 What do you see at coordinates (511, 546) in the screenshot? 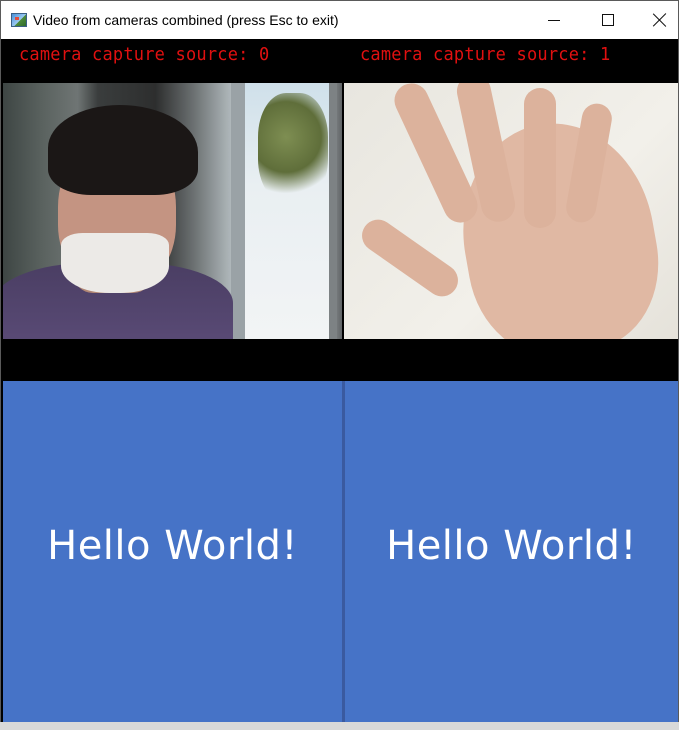
I see `hello-text-1: Hello World!` at bounding box center [511, 546].